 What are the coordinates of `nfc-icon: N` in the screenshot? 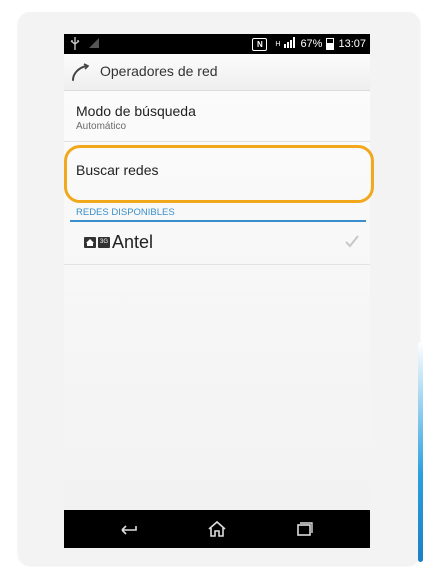 It's located at (260, 44).